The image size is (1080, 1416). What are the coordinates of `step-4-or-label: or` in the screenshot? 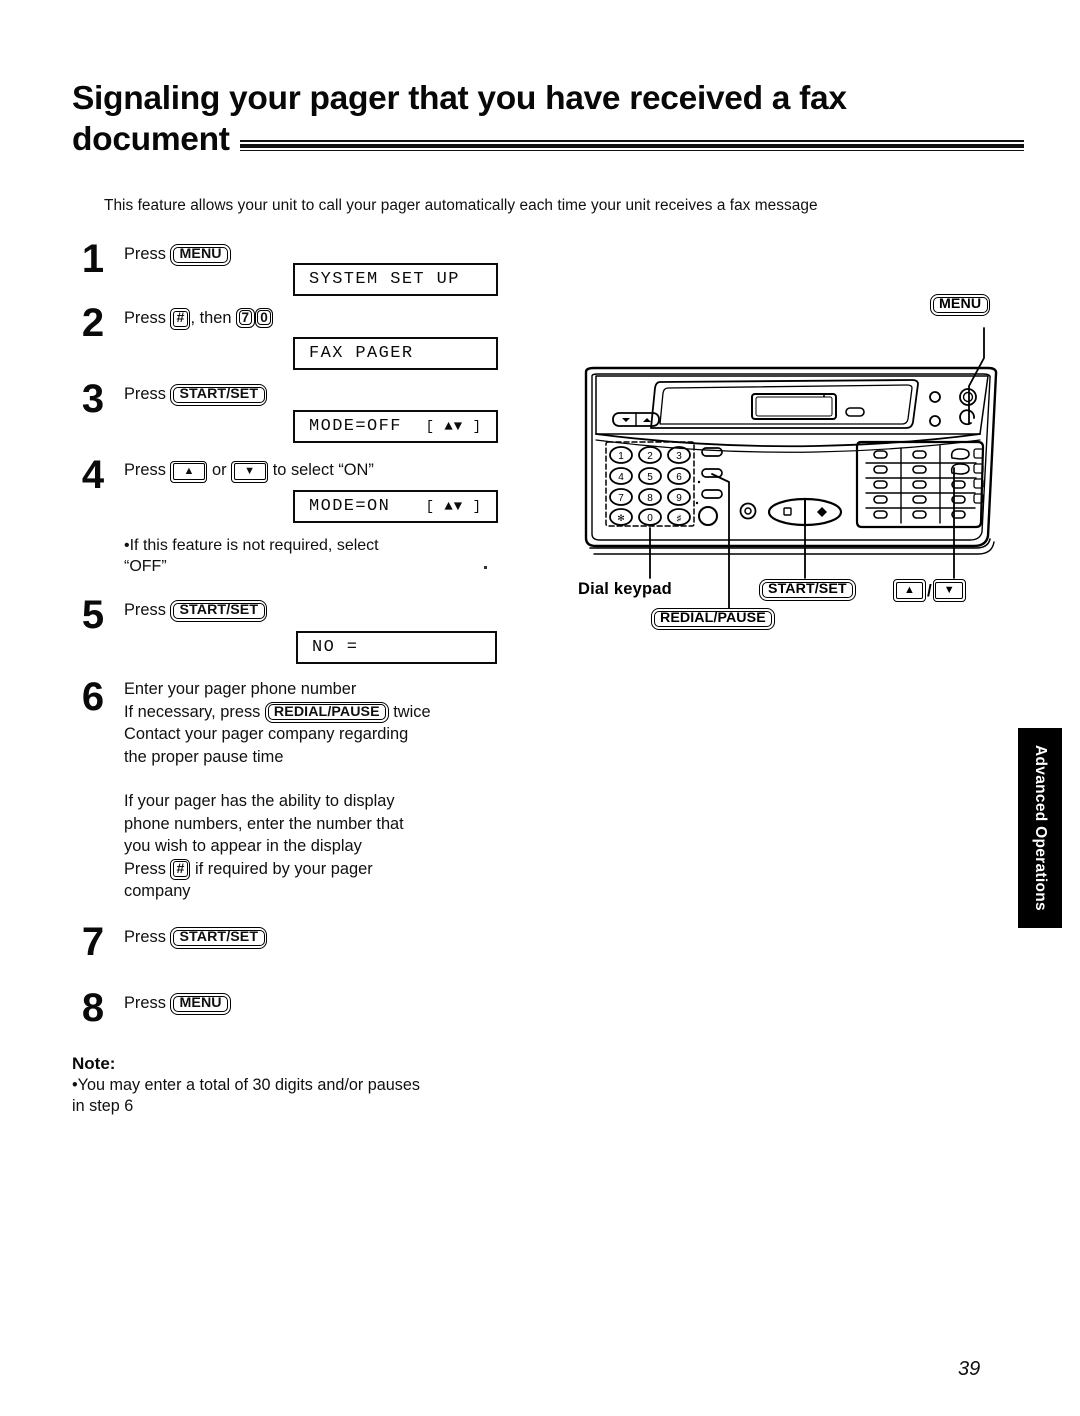 It's located at (219, 470).